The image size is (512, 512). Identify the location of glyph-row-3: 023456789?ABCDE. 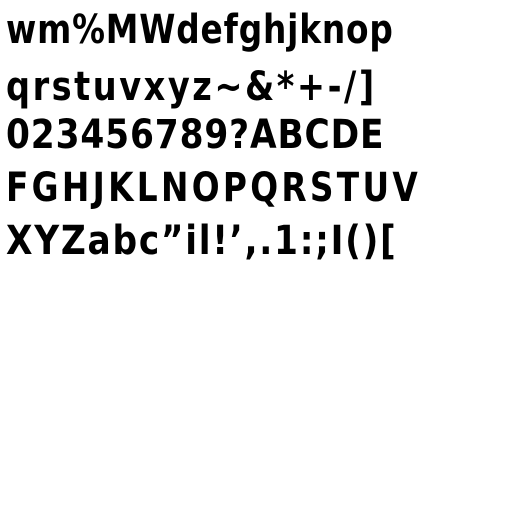
(195, 135).